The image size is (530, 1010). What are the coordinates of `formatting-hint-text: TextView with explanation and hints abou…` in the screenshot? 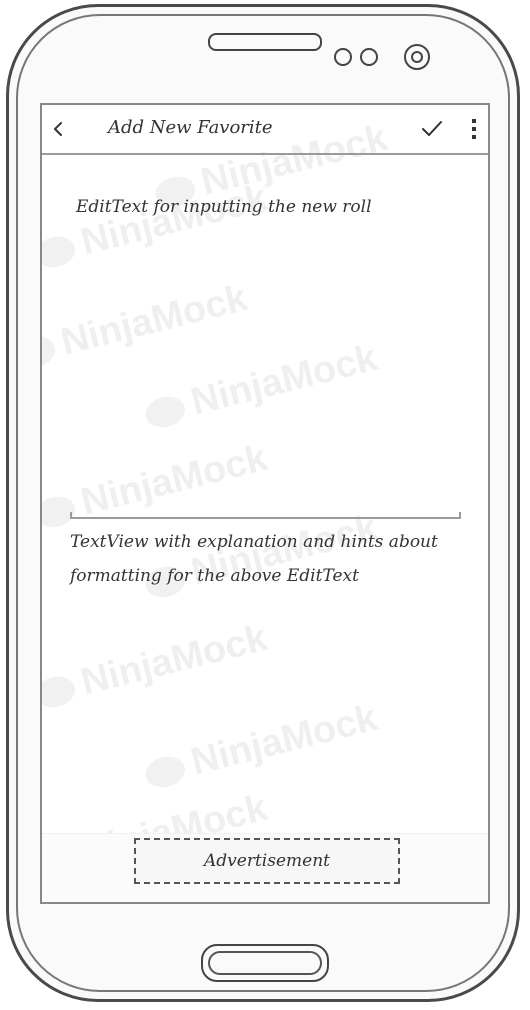 It's located at (270, 559).